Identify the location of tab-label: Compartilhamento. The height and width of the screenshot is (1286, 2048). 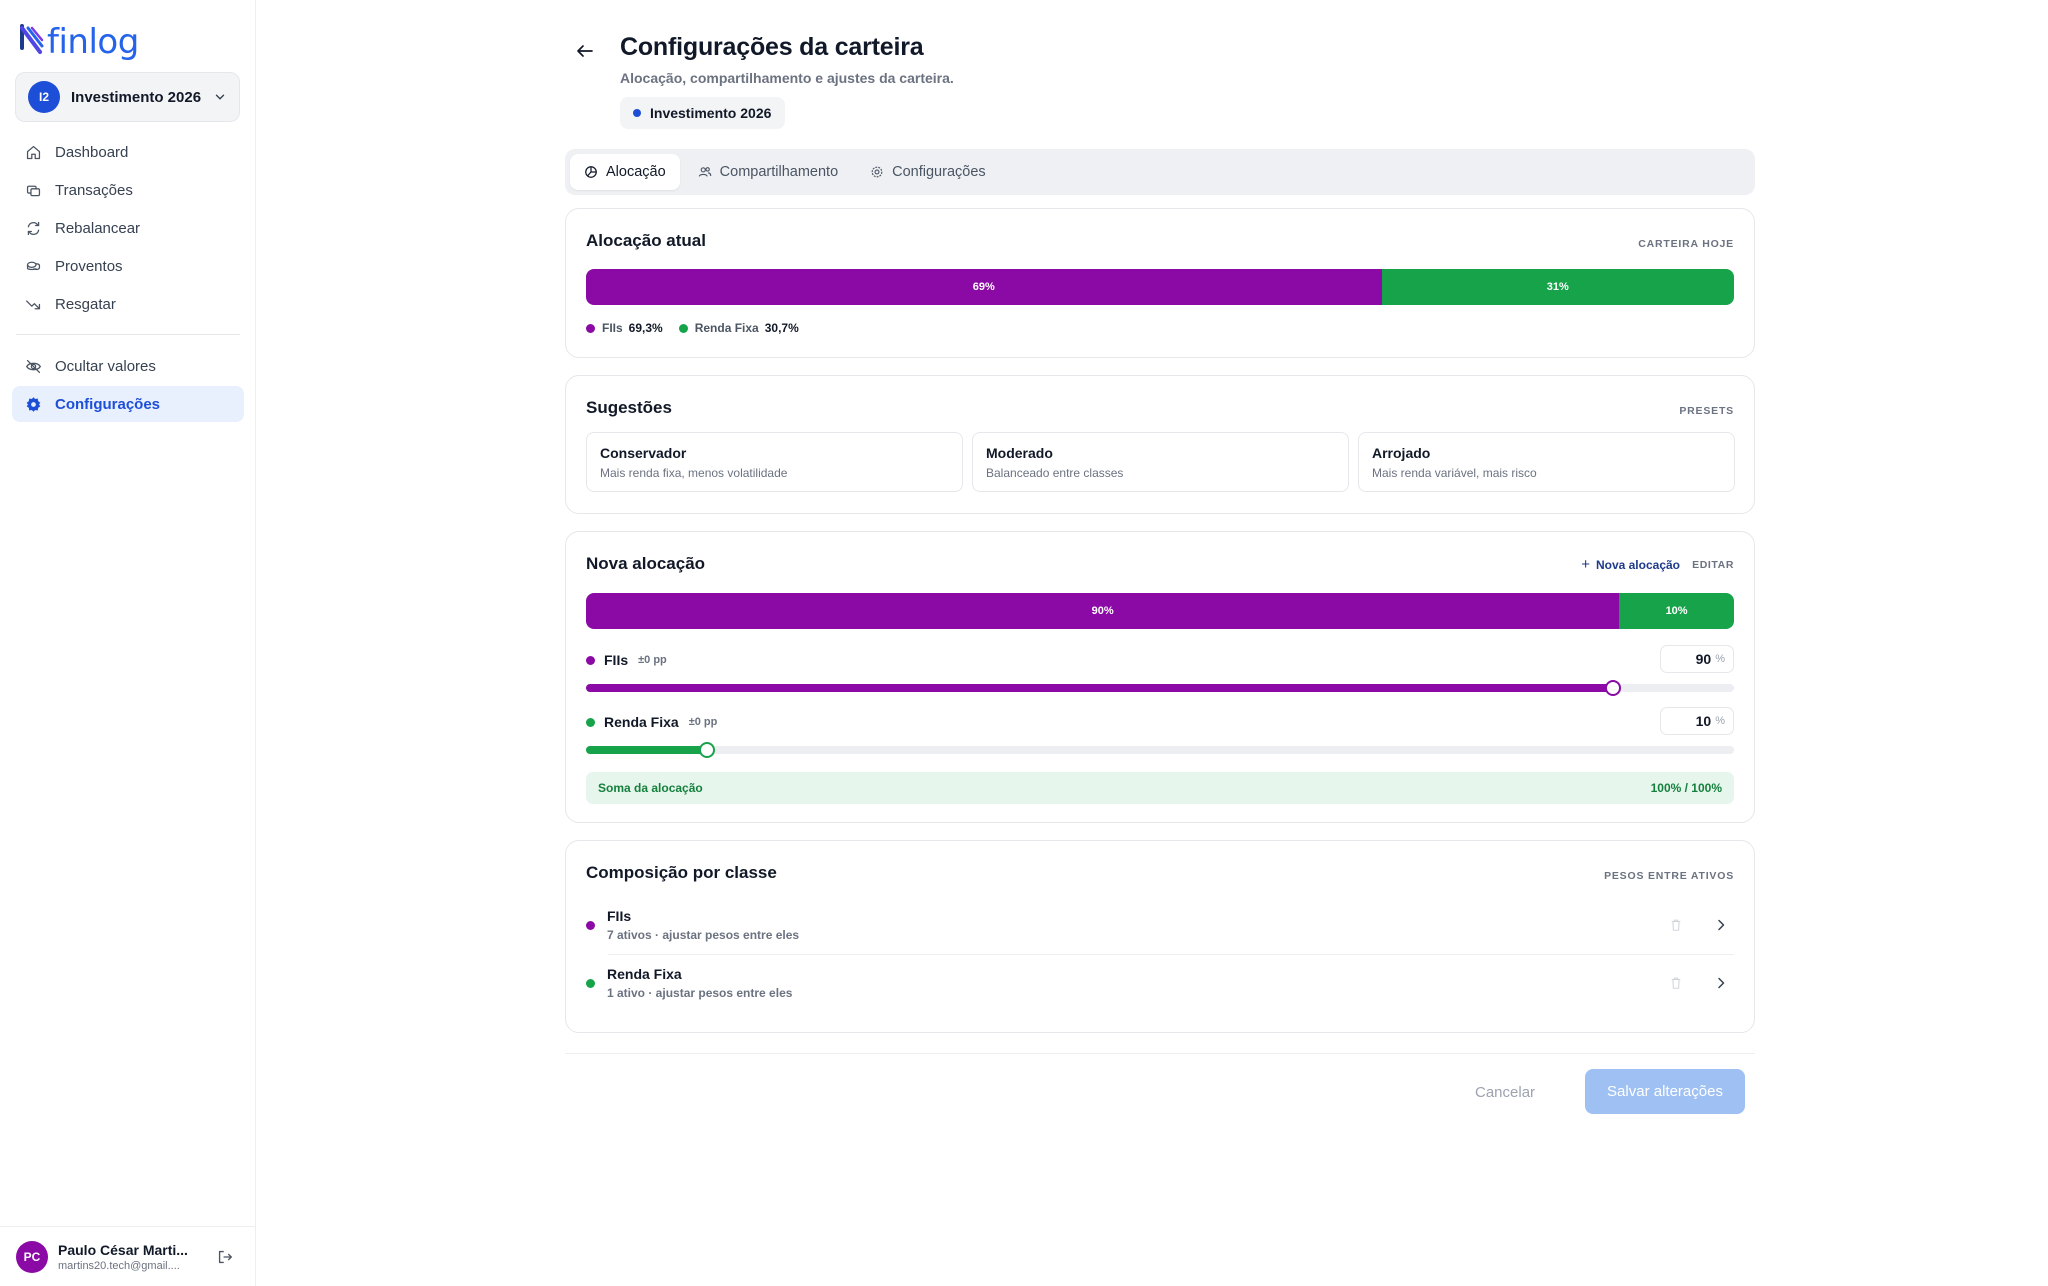
(779, 172).